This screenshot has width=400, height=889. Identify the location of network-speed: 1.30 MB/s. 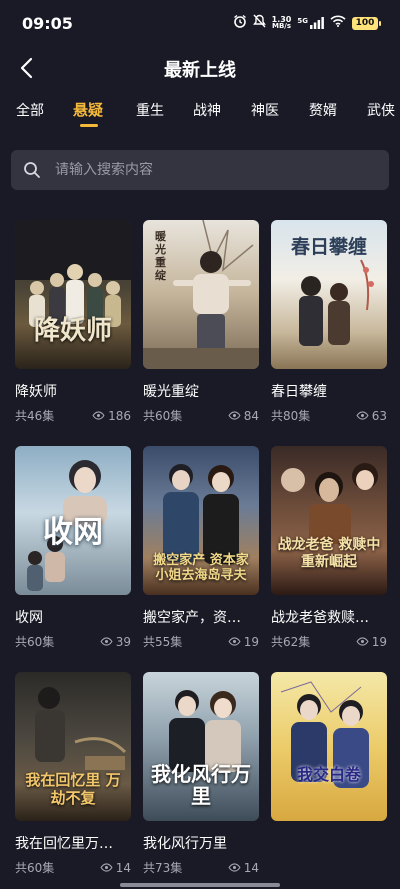
(282, 23).